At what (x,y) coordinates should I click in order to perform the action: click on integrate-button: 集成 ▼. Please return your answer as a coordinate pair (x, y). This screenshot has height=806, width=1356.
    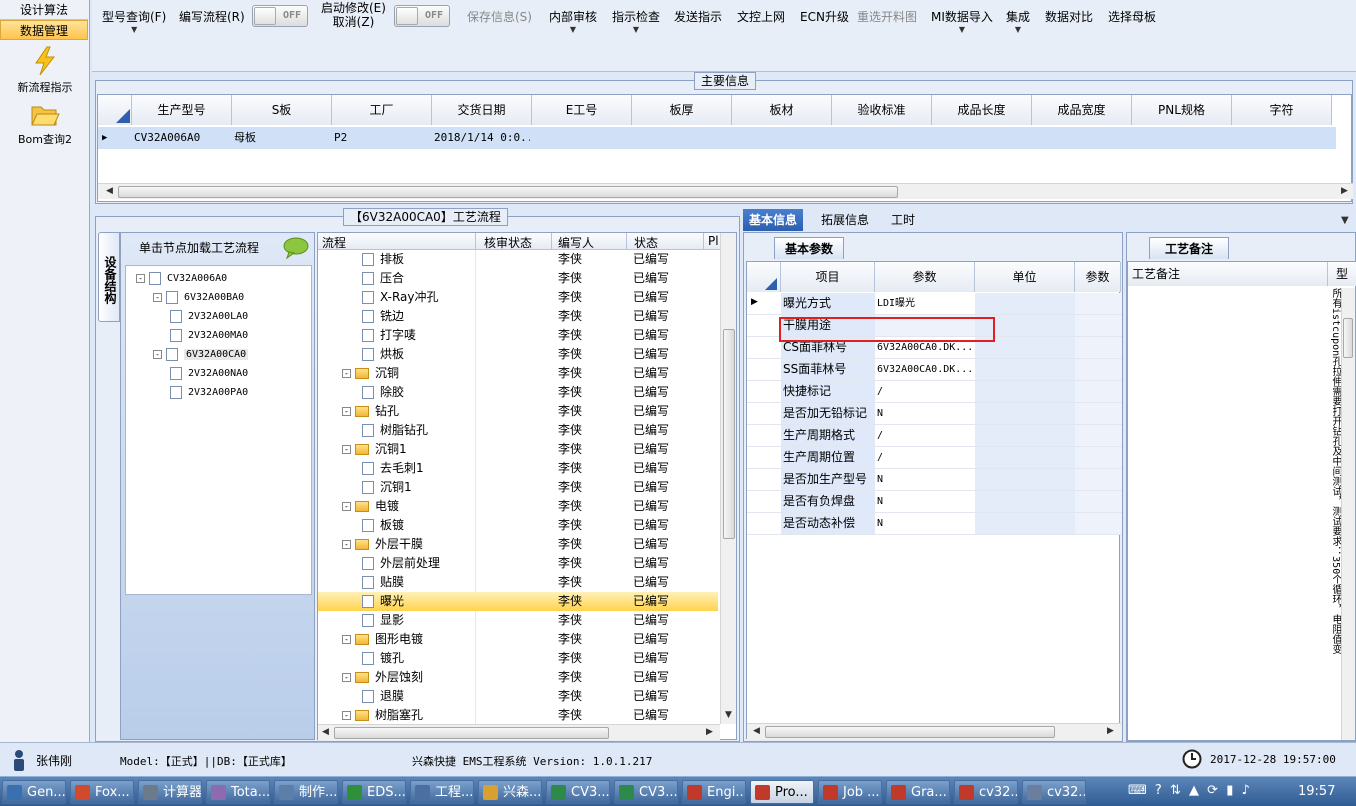
    Looking at the image, I should click on (1018, 21).